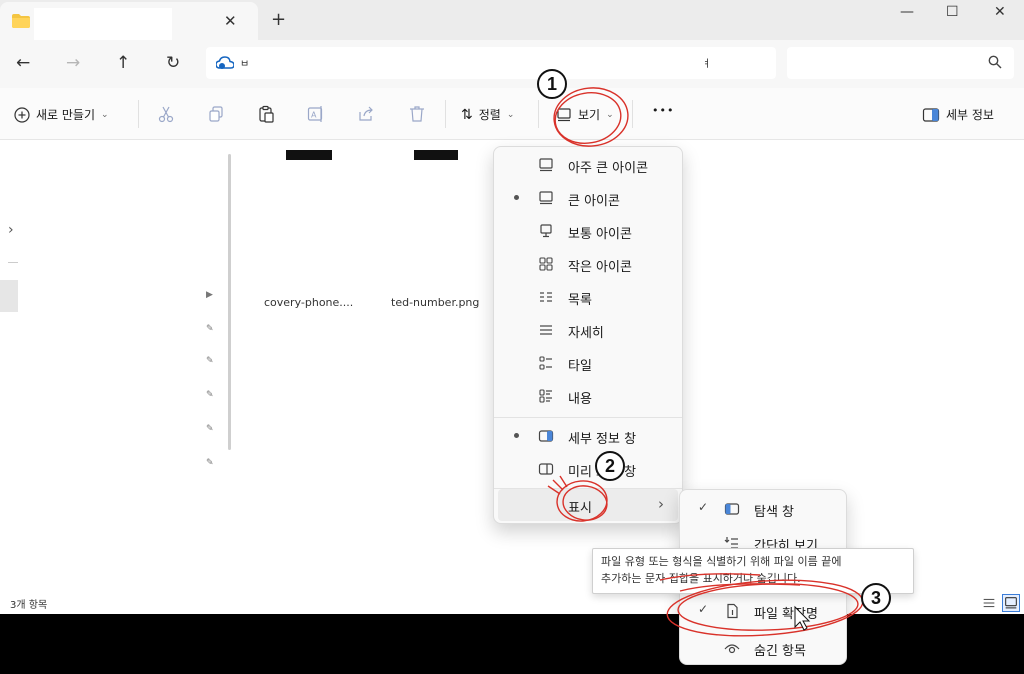  I want to click on more-options-button: •••, so click(663, 110).